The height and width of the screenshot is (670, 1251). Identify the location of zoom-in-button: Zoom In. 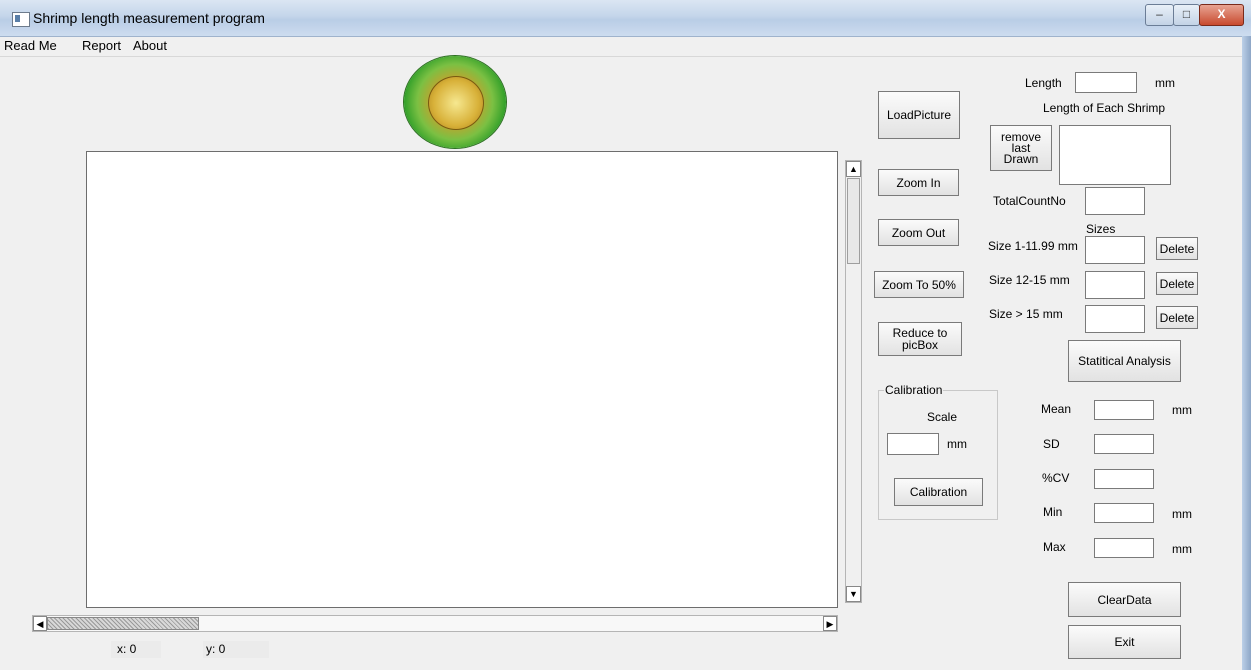
(918, 182).